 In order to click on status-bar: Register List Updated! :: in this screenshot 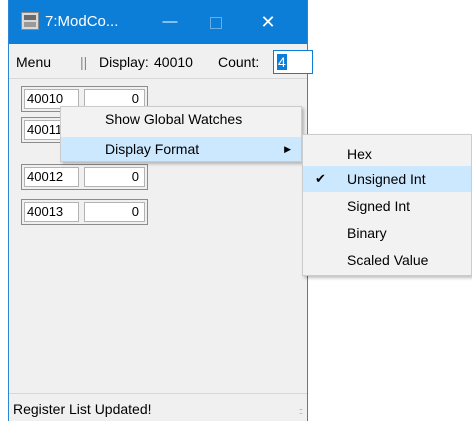, I will do `click(158, 407)`.